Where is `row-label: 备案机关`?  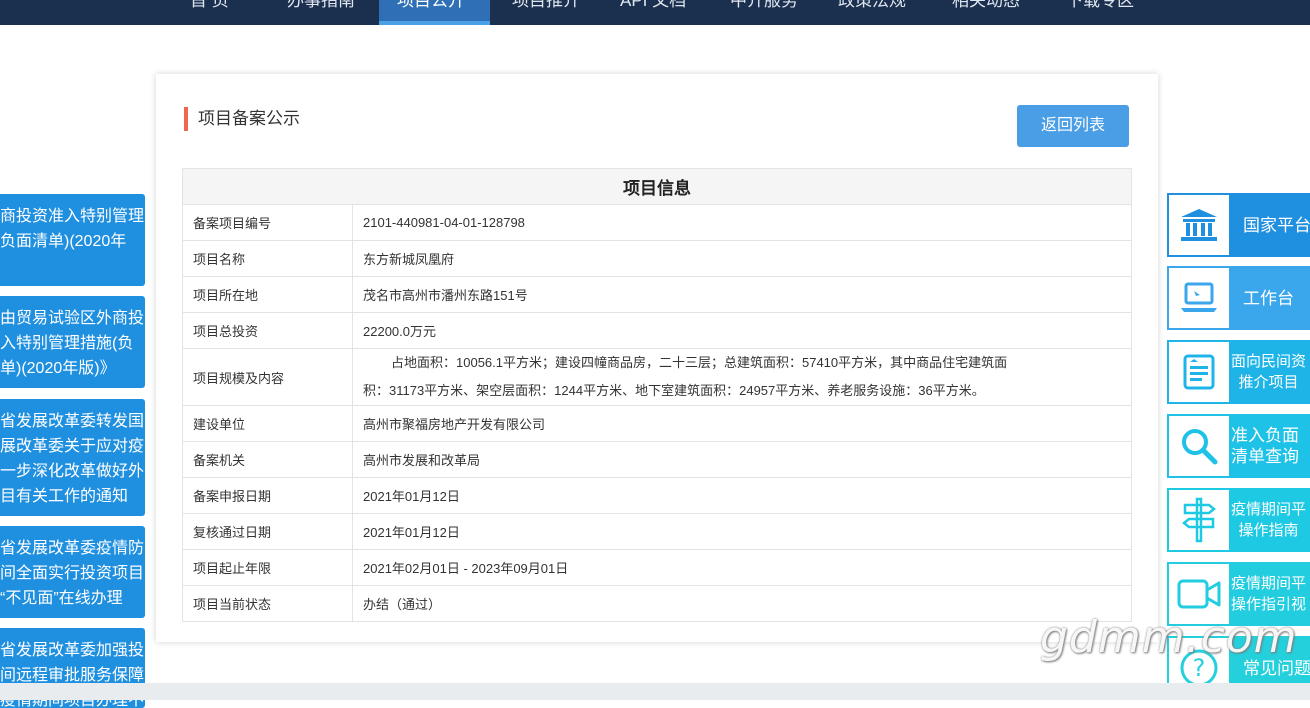
row-label: 备案机关 is located at coordinates (267, 459).